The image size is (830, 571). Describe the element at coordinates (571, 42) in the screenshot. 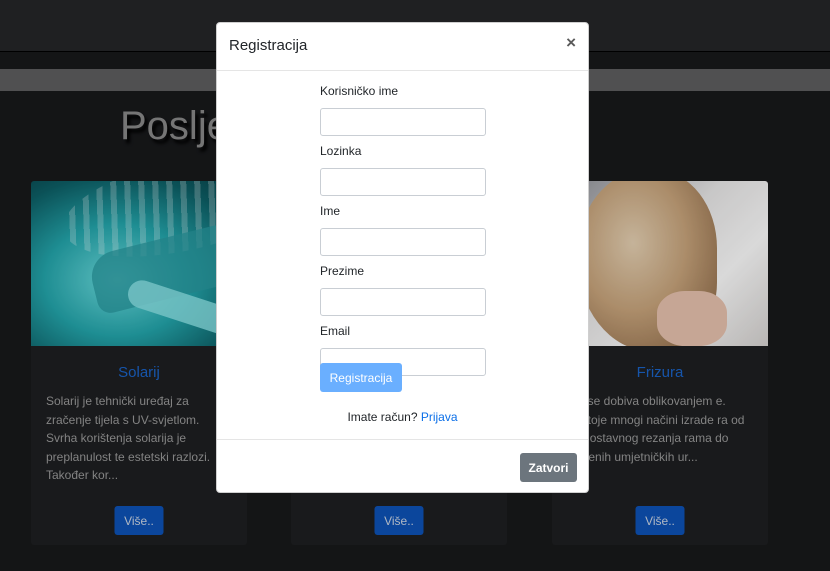

I see `close-icon: ×` at that location.